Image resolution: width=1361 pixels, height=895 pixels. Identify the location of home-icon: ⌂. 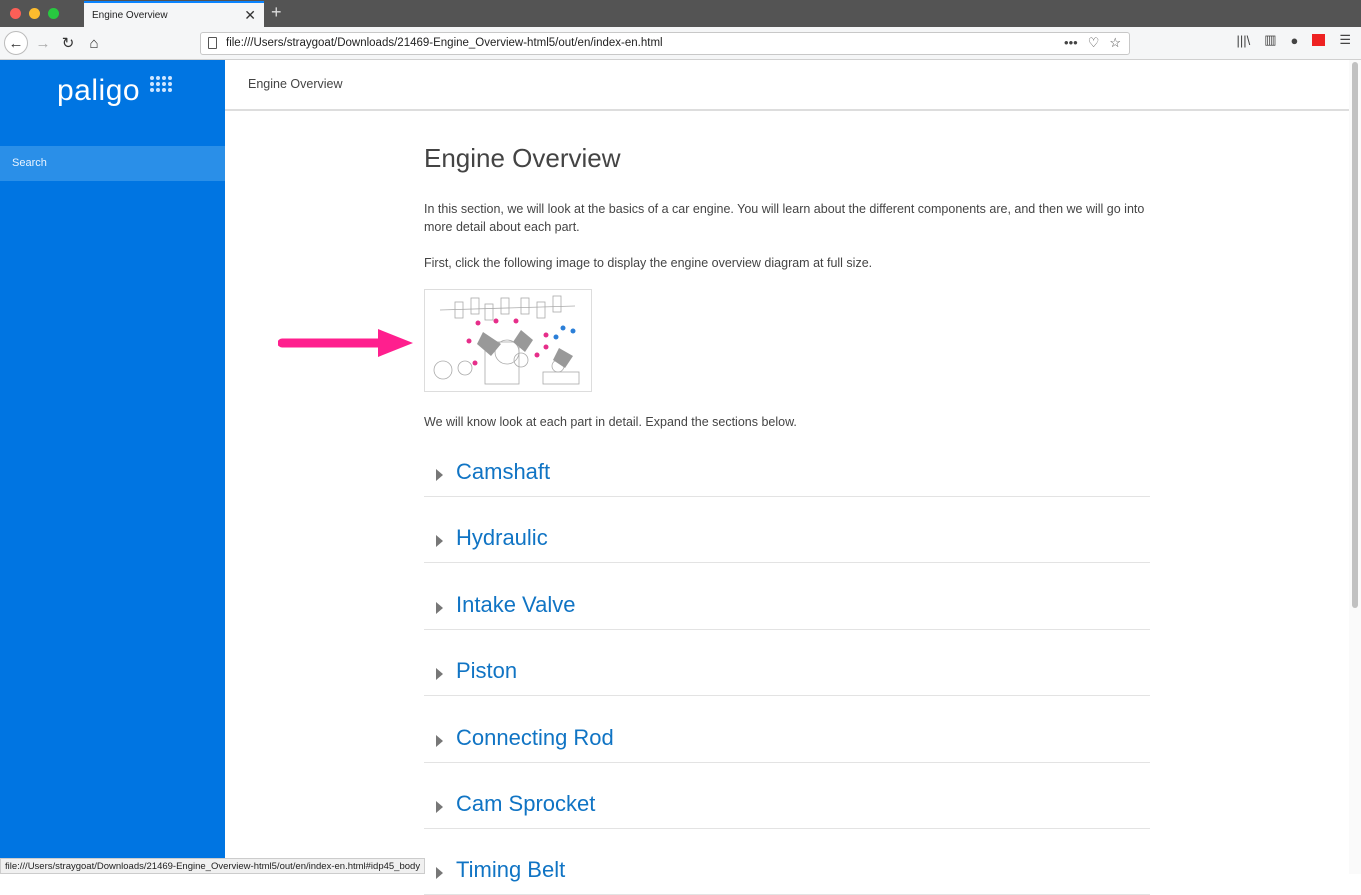
(94, 43).